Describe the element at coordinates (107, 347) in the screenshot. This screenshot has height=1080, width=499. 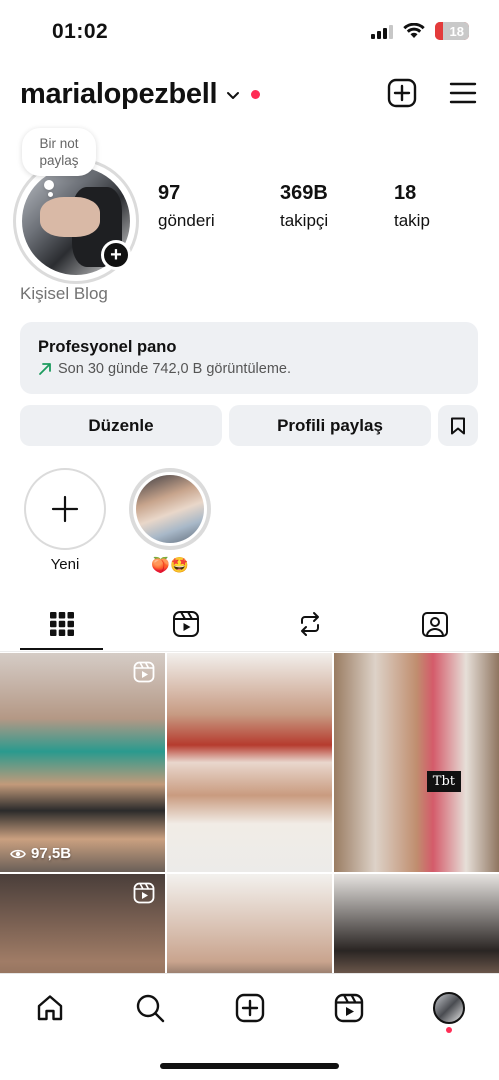
I see `dashboard-title: Profesyonel pano` at that location.